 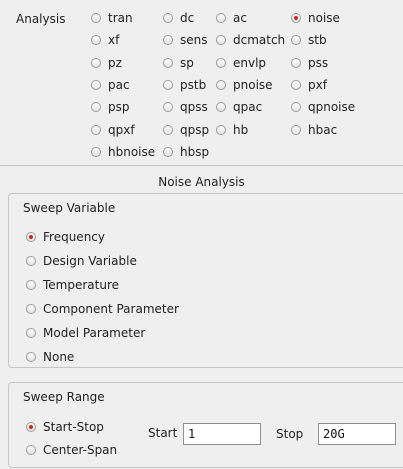 I want to click on sweep-variable-radio-design-variable: Design Variable, so click(x=81, y=261).